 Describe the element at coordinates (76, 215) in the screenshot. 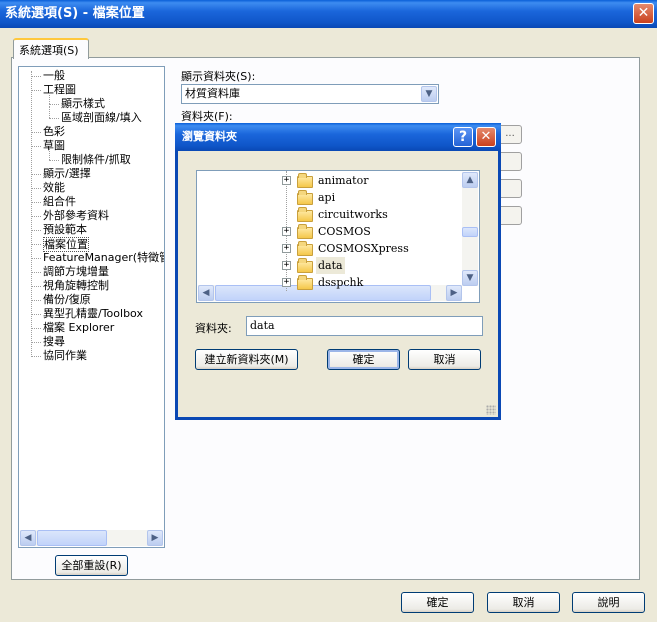

I see `tree-item: 外部參考資料` at that location.